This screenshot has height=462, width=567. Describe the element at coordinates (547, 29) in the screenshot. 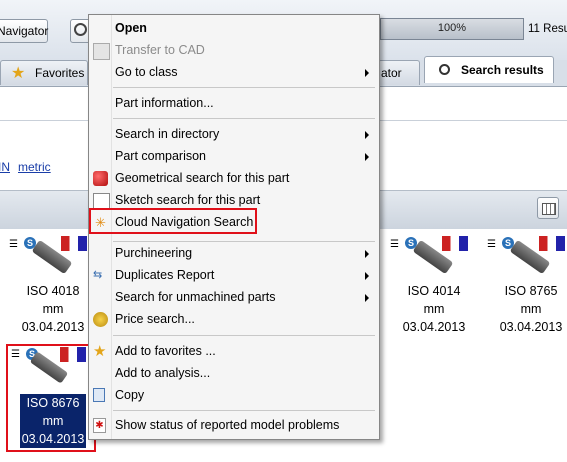

I see `results-count: 11 Resu` at that location.